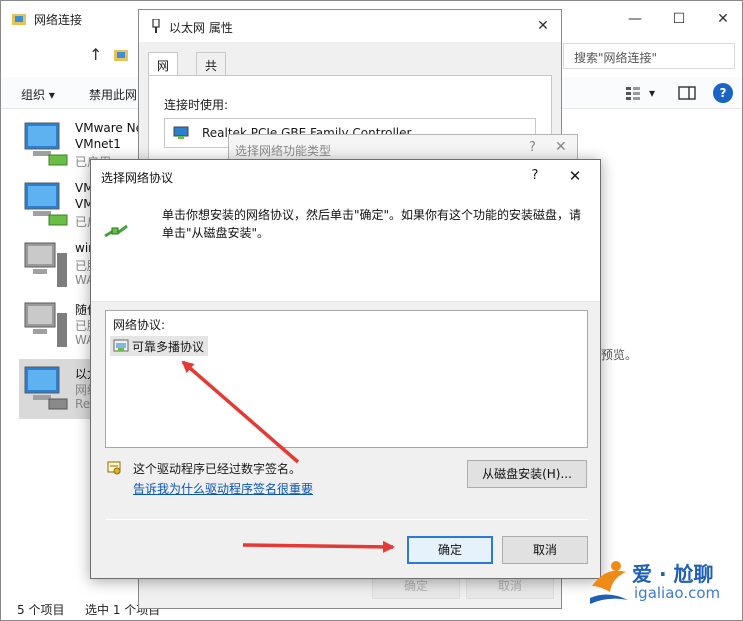 The image size is (743, 621). Describe the element at coordinates (679, 19) in the screenshot. I see `maximize-button: ☐` at that location.